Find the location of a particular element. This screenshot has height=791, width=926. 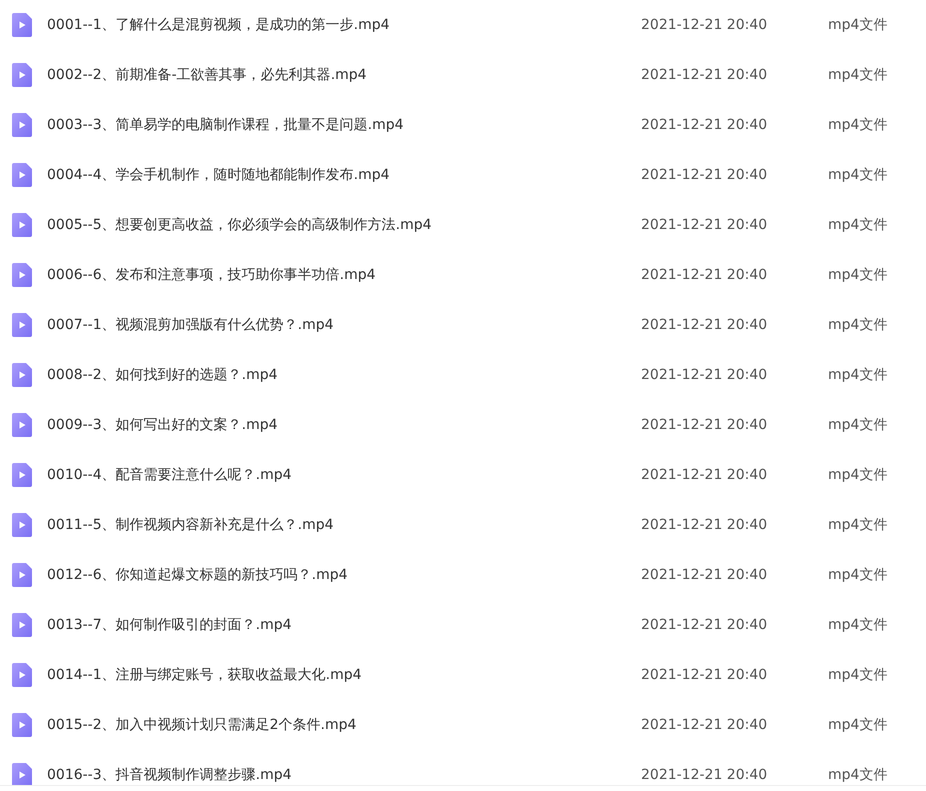

file-name: 0013--7、如何制作吸引的封面？.mp4 is located at coordinates (344, 625).